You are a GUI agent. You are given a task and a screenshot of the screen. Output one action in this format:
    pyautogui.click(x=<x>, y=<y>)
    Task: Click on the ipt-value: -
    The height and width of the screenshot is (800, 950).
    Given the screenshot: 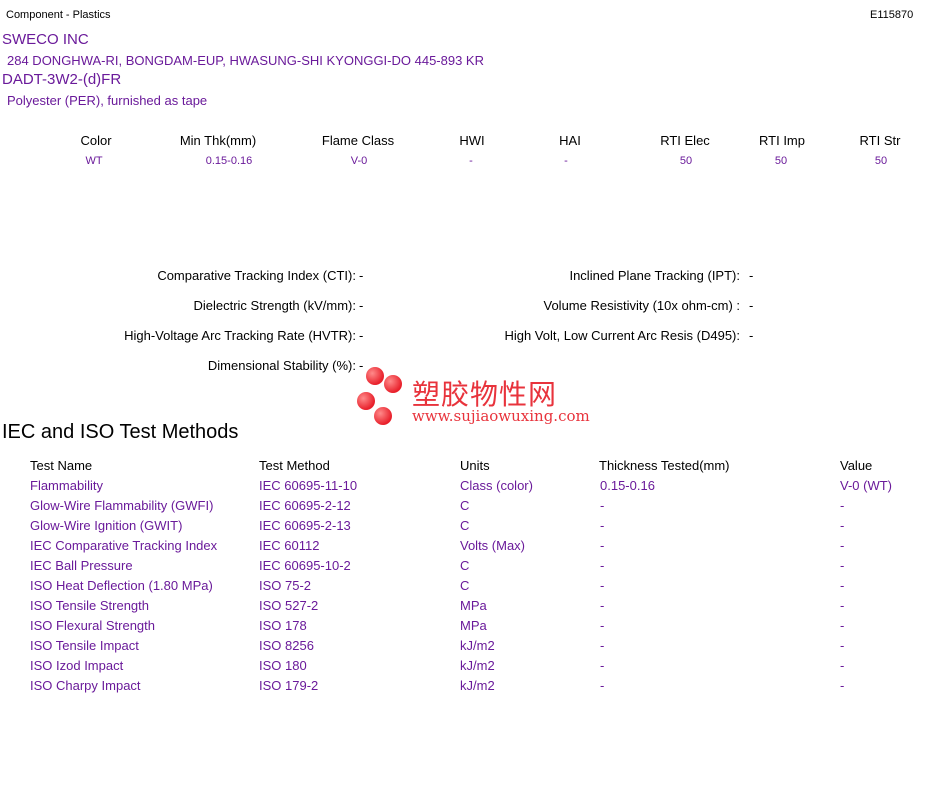 What is the action you would take?
    pyautogui.click(x=751, y=275)
    